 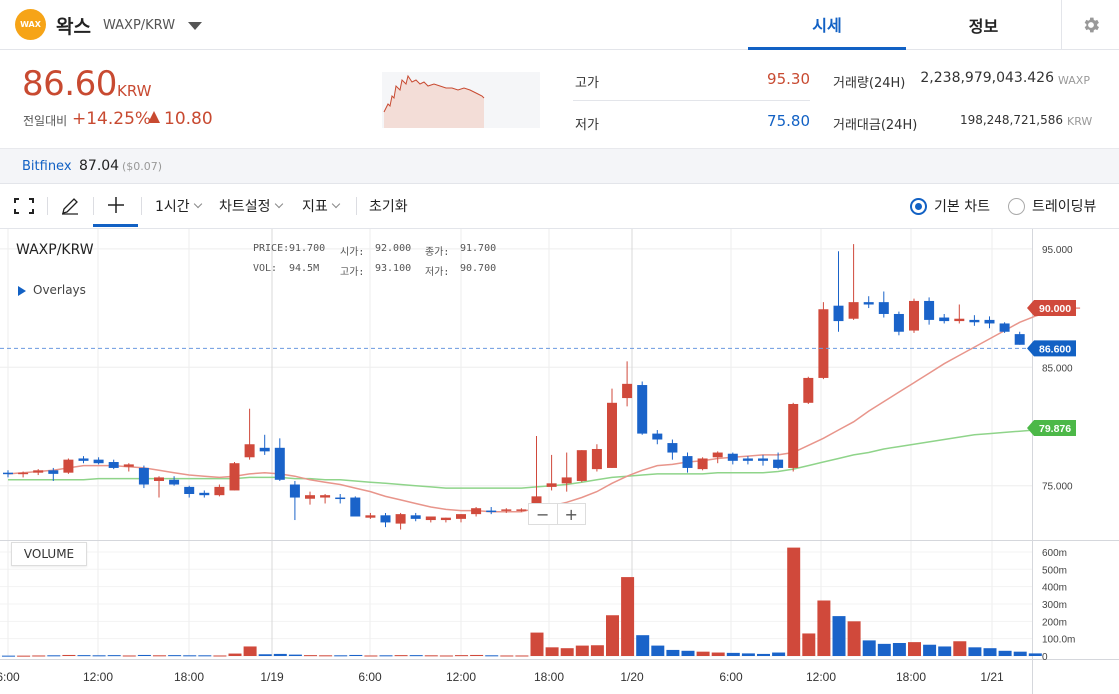 What do you see at coordinates (1090, 25) in the screenshot?
I see `settings-button` at bounding box center [1090, 25].